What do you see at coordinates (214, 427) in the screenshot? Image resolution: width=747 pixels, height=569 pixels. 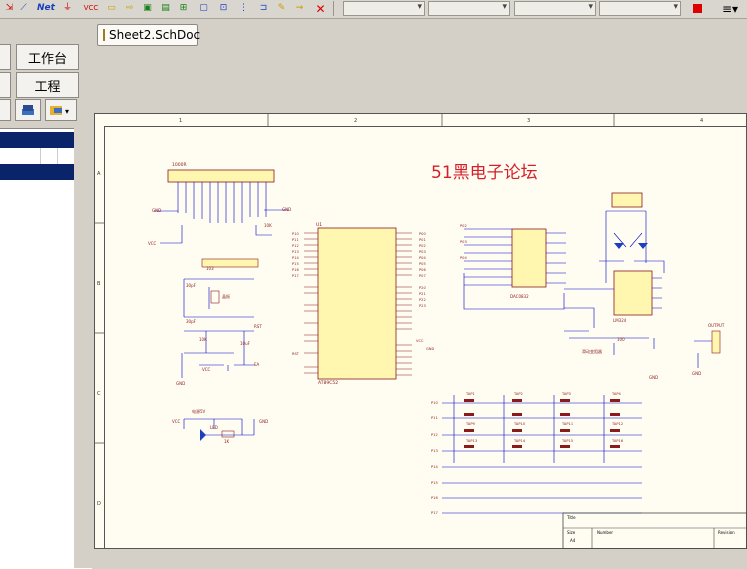 I see `svg-text: LED` at bounding box center [214, 427].